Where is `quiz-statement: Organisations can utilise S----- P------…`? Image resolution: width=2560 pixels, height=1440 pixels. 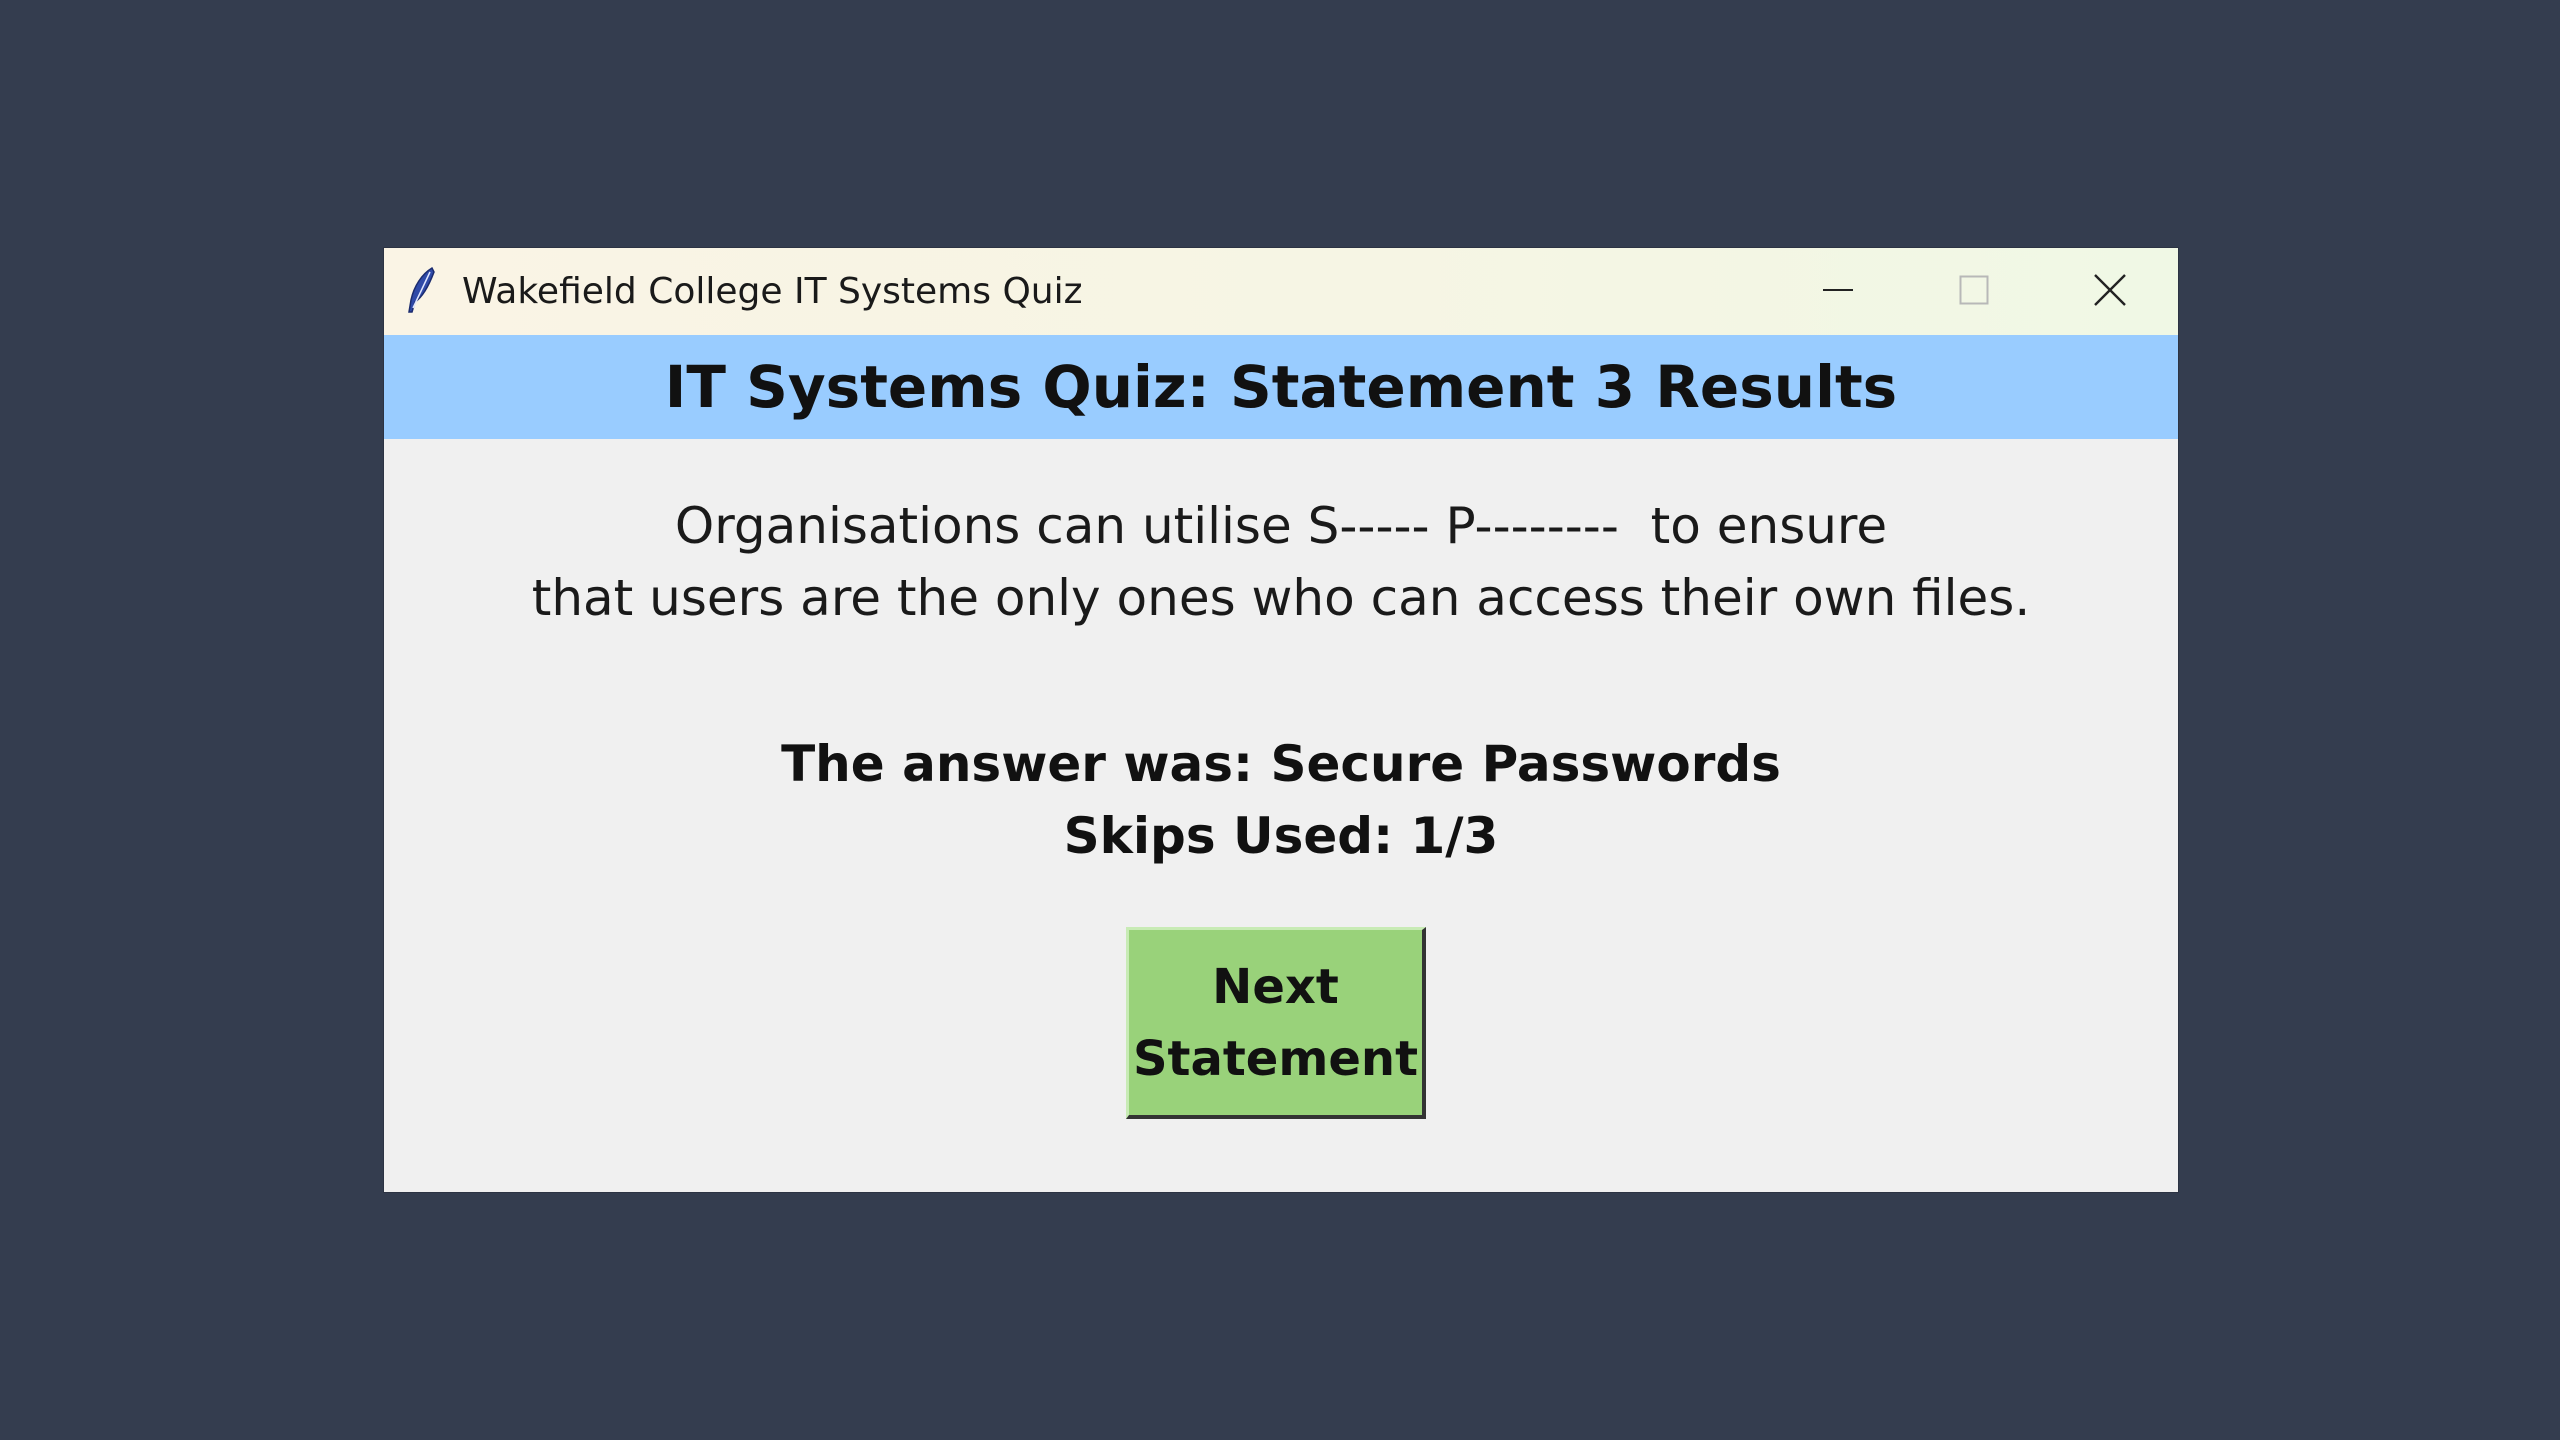
quiz-statement: Organisations can utilise S----- P------… is located at coordinates (1281, 562).